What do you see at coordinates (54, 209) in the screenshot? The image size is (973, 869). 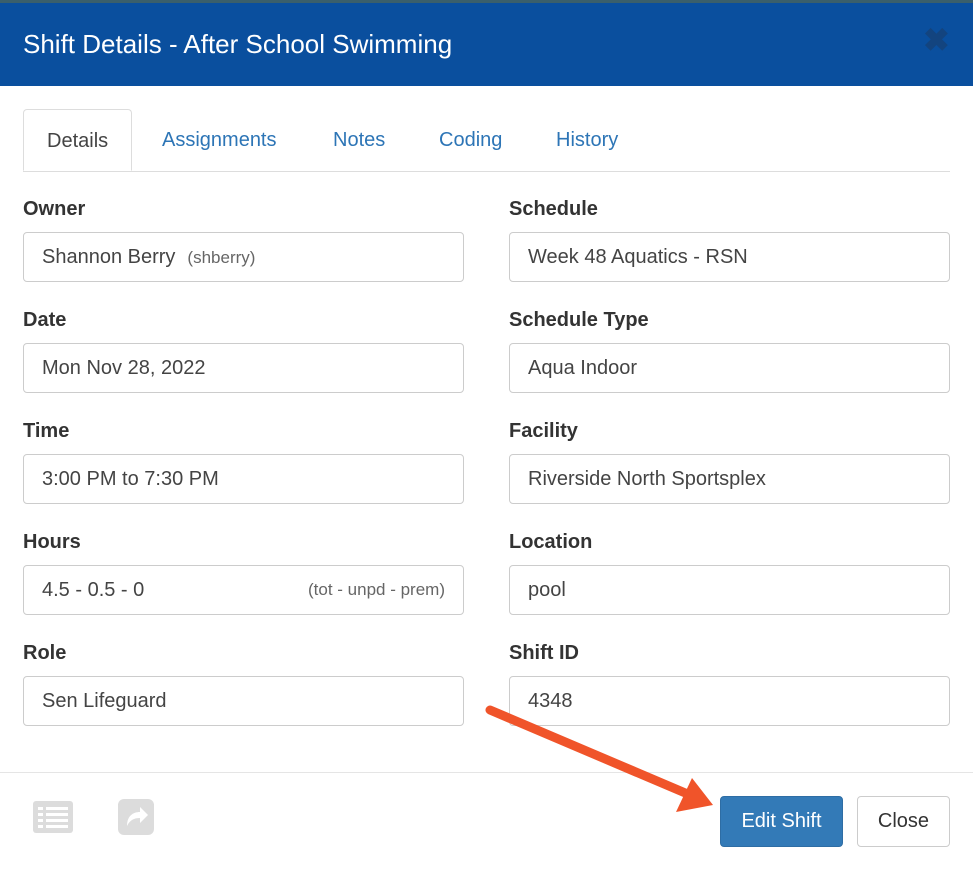 I see `owner-label: Owner` at bounding box center [54, 209].